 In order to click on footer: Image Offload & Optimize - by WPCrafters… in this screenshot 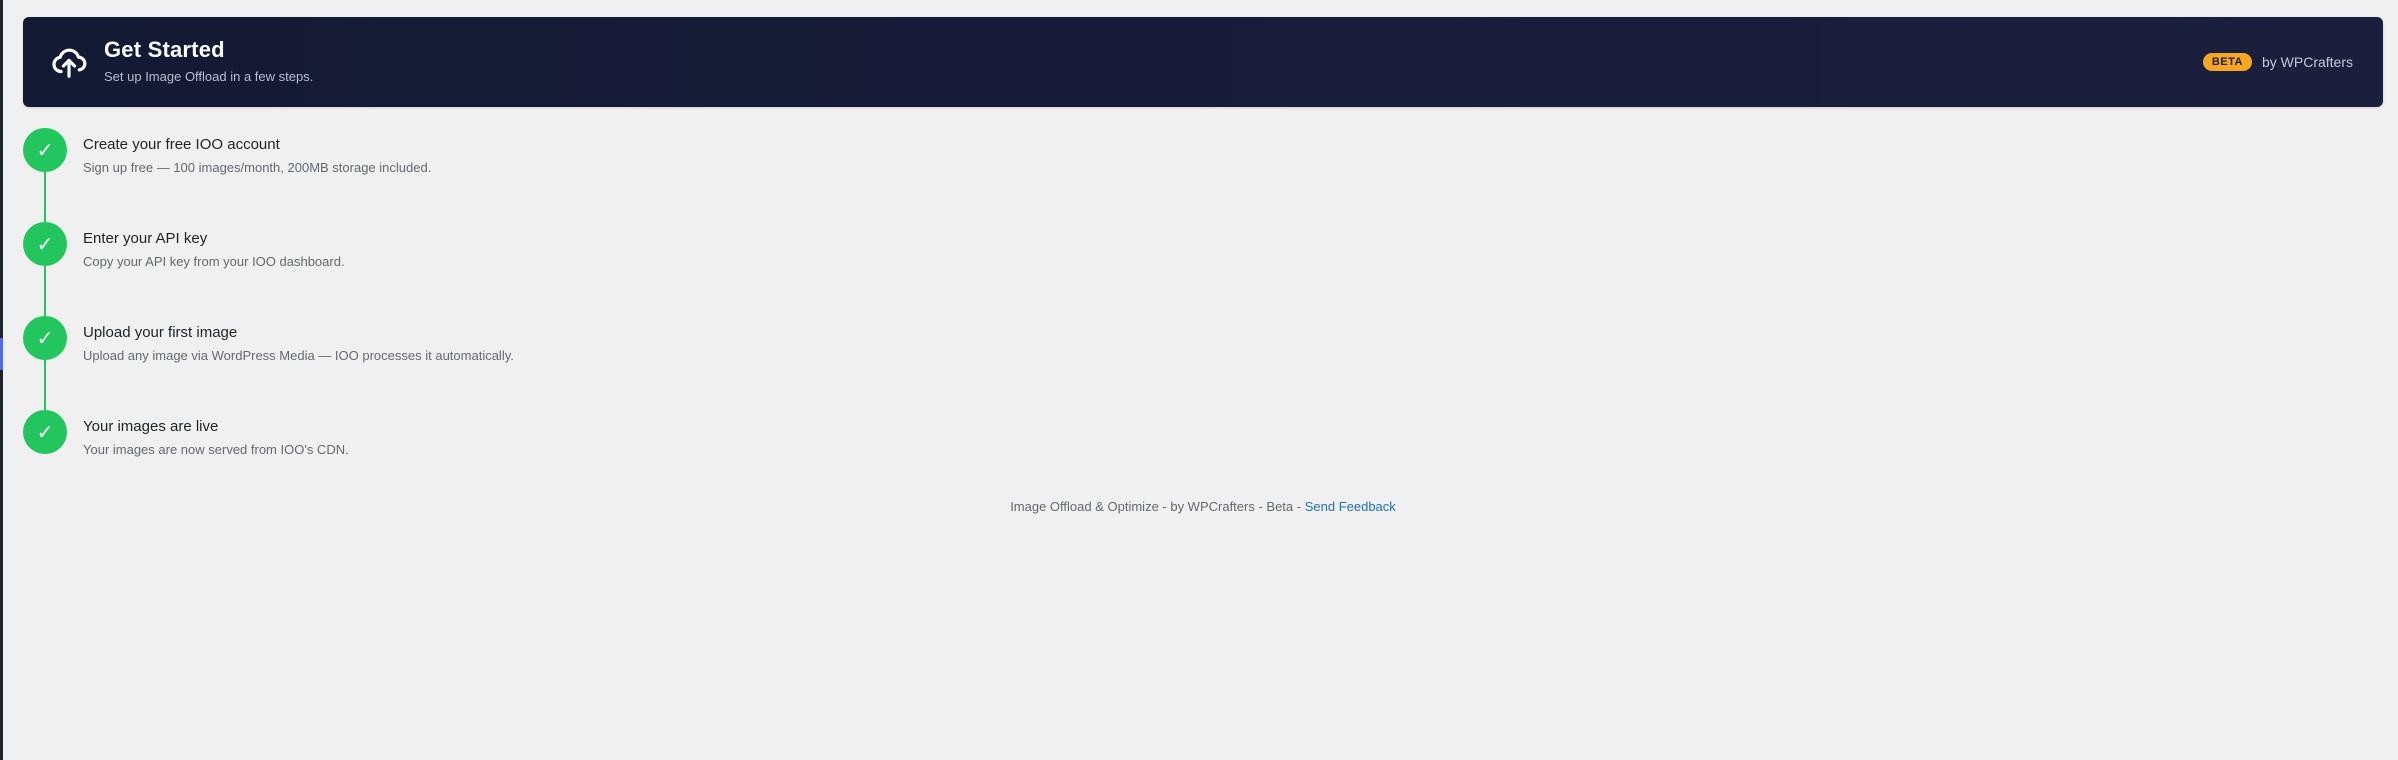, I will do `click(1203, 506)`.